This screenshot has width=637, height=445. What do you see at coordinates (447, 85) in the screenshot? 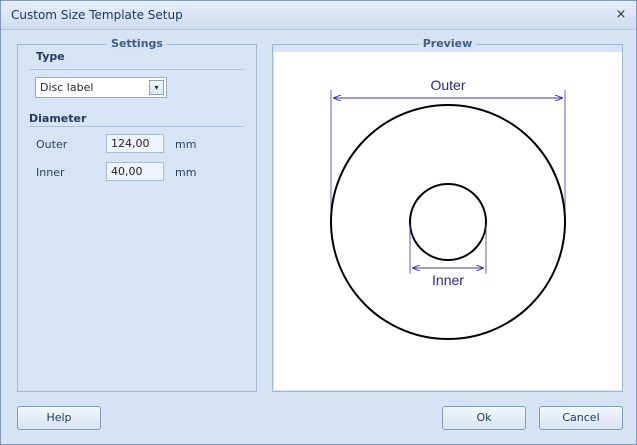
I see `outer-dimension-label: Outer` at bounding box center [447, 85].